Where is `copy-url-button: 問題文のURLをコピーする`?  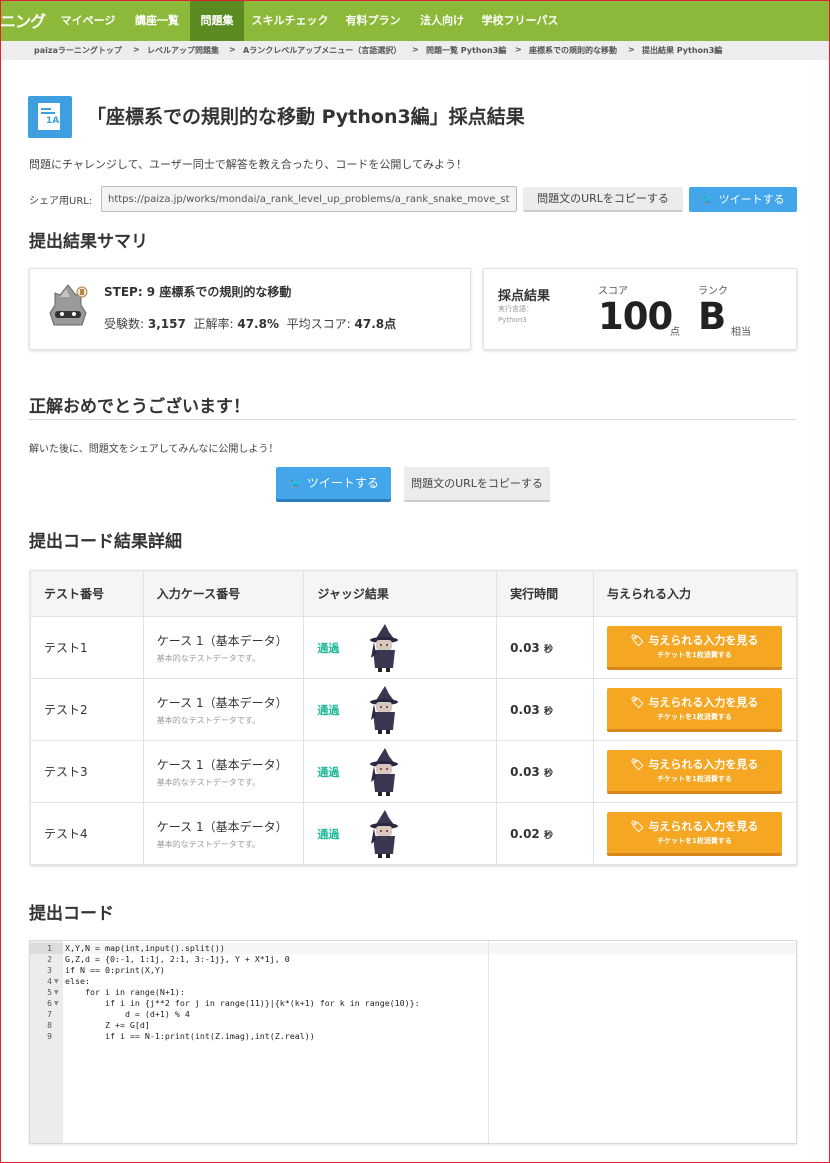
copy-url-button: 問題文のURLをコピーする is located at coordinates (603, 199).